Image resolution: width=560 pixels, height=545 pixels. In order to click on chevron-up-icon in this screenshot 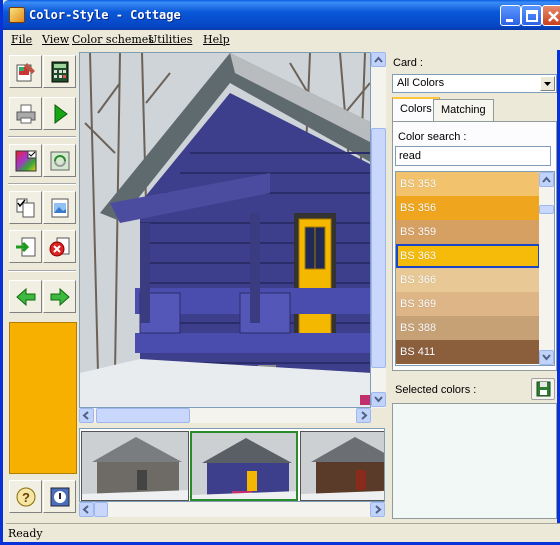, I will do `click(378, 59)`.